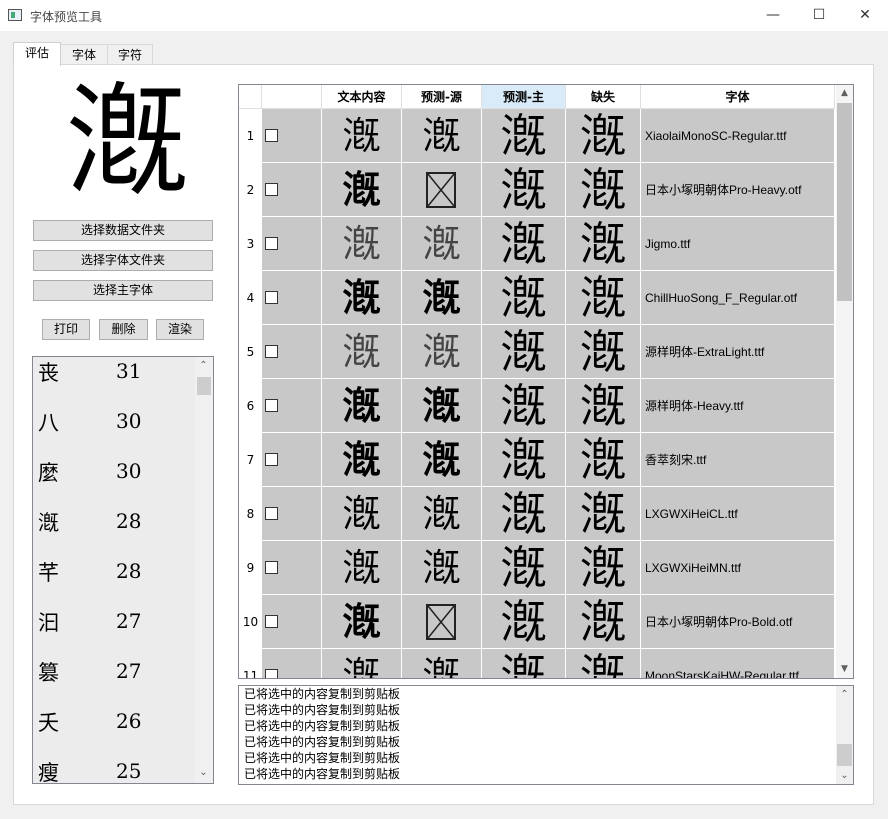 The image size is (888, 819). I want to click on minimize-button: —, so click(773, 15).